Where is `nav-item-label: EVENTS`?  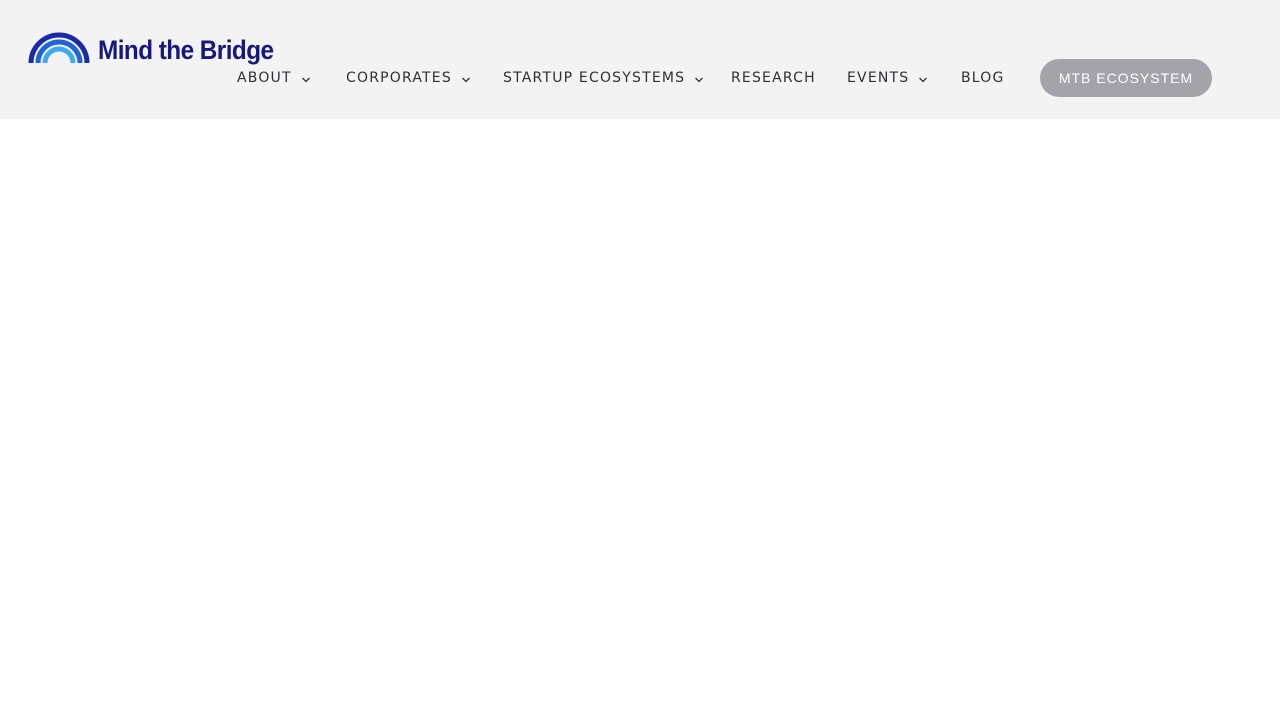 nav-item-label: EVENTS is located at coordinates (878, 78).